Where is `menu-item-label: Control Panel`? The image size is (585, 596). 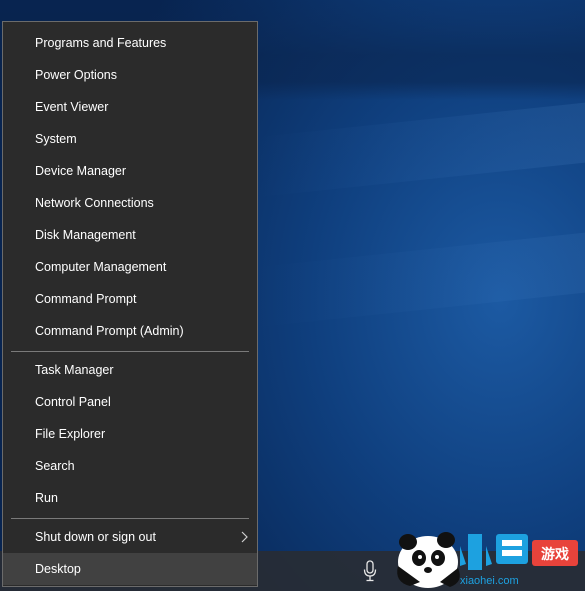
menu-item-label: Control Panel is located at coordinates (73, 402).